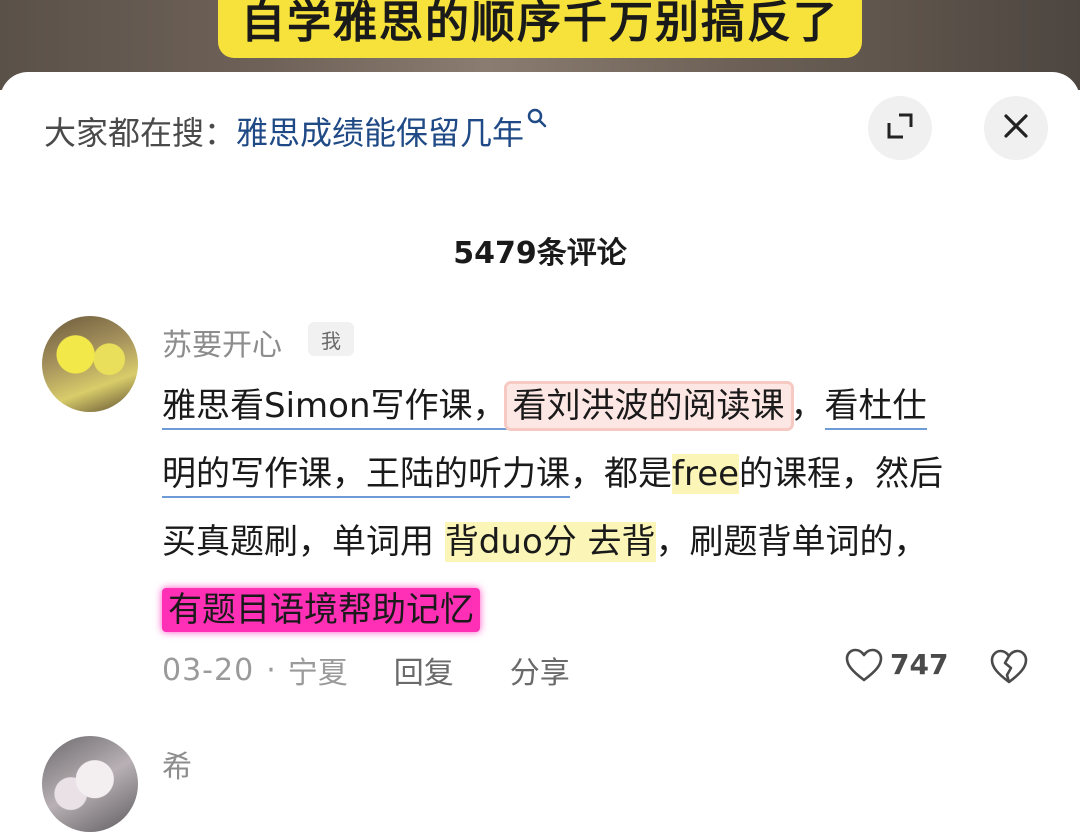 The height and width of the screenshot is (832, 1080). I want to click on highlighted-segment: 看刘洪波的阅读课, so click(648, 406).